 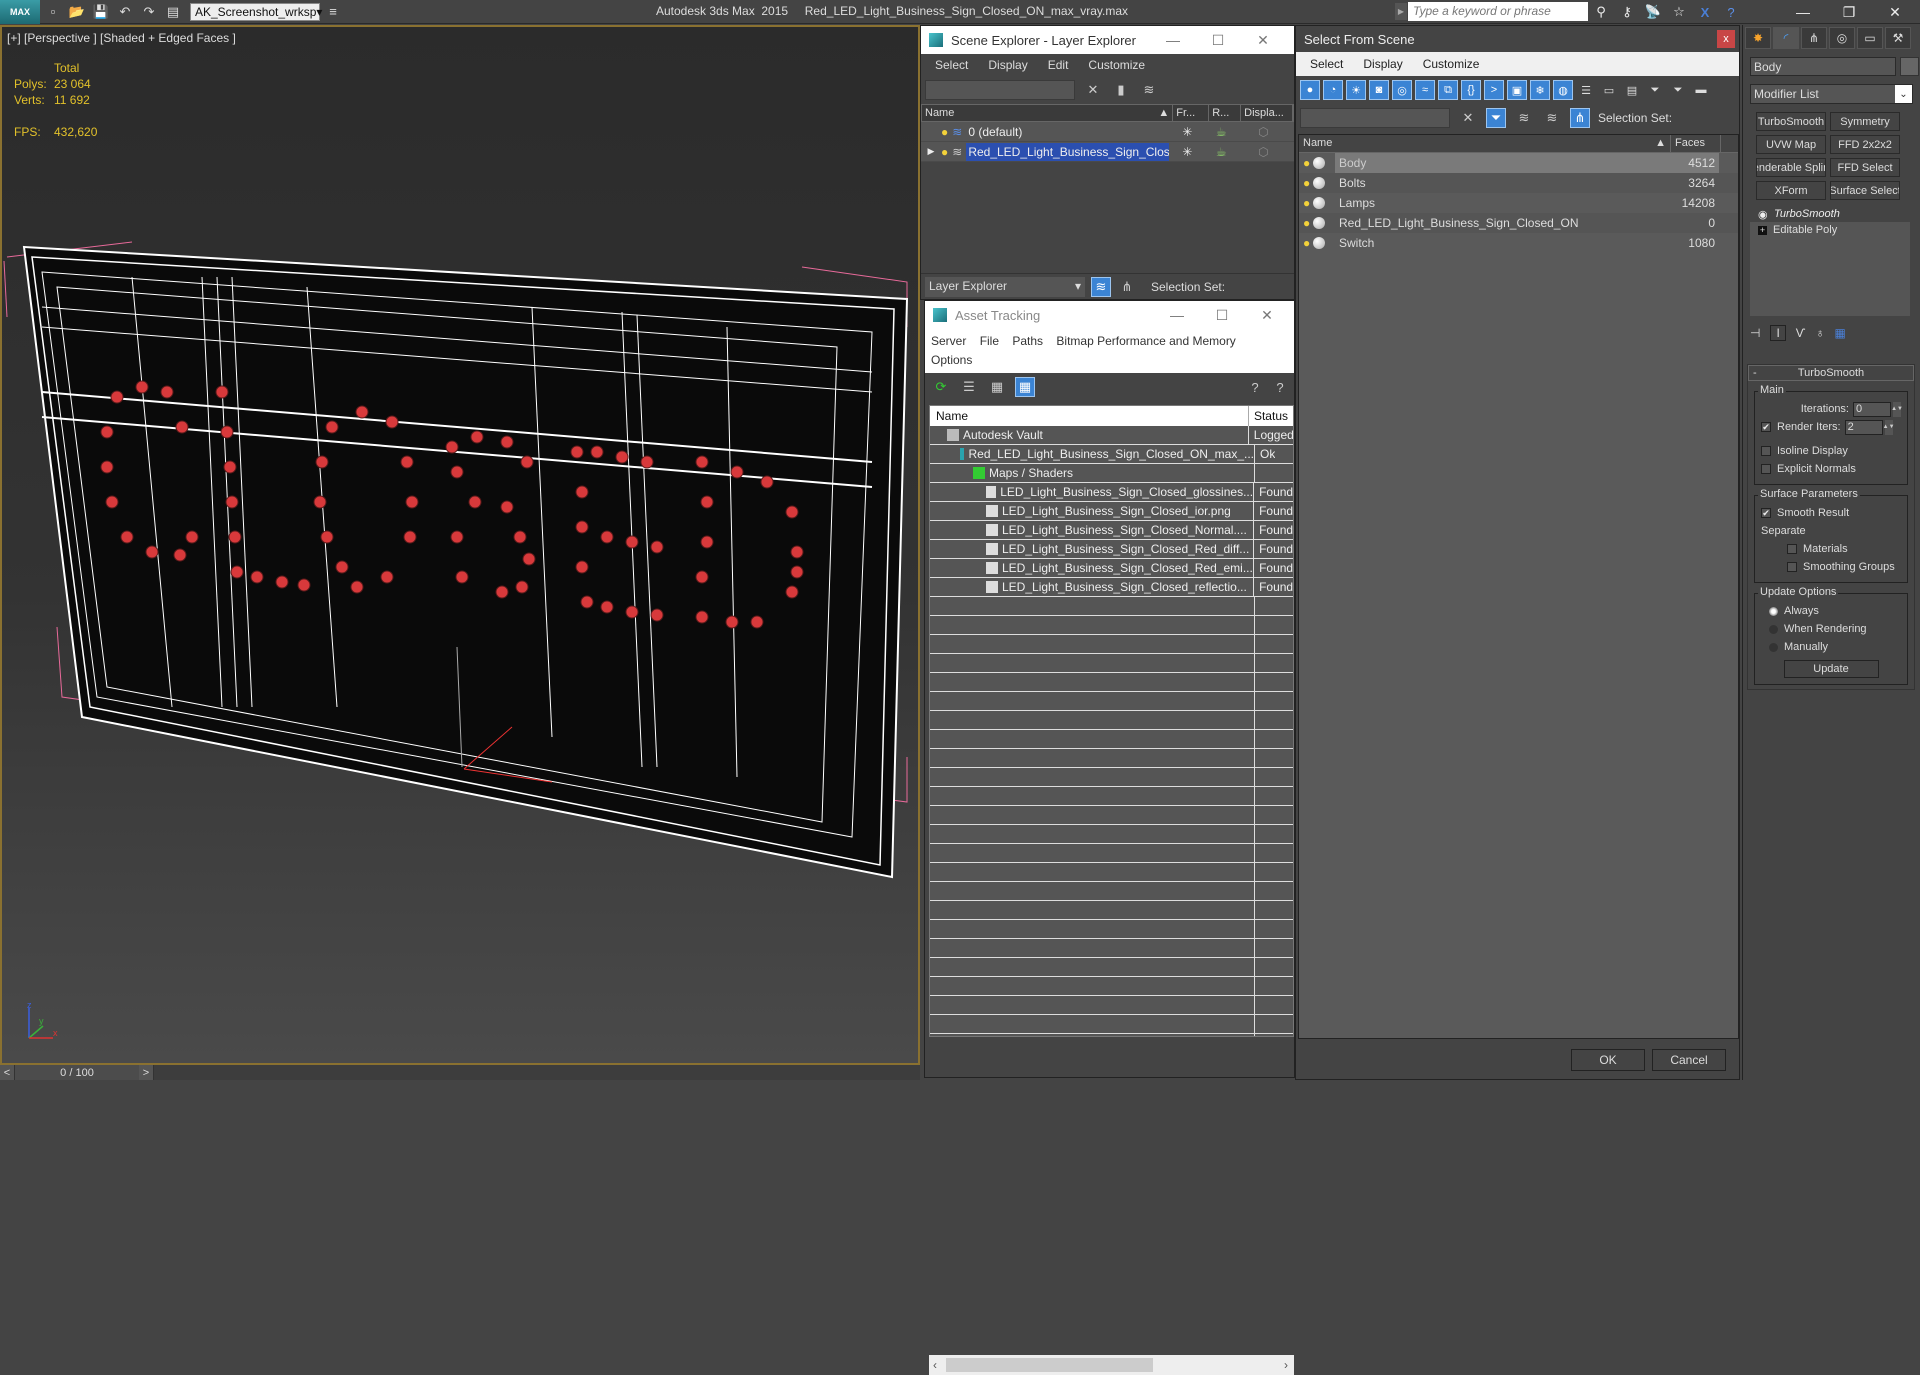 What do you see at coordinates (1792, 549) in the screenshot?
I see `materials-checkbox` at bounding box center [1792, 549].